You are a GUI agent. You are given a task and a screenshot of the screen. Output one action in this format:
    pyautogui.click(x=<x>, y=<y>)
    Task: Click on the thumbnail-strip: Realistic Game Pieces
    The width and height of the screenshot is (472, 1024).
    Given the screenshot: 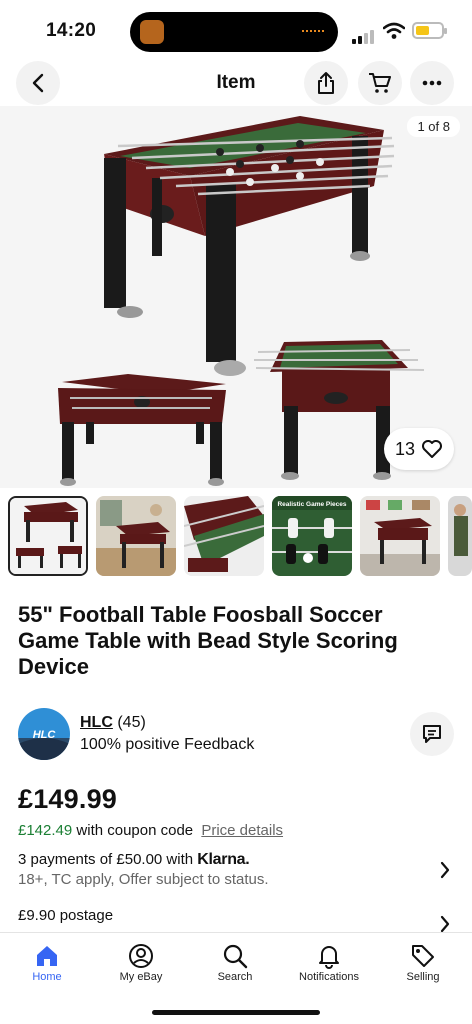 What is the action you would take?
    pyautogui.click(x=240, y=537)
    